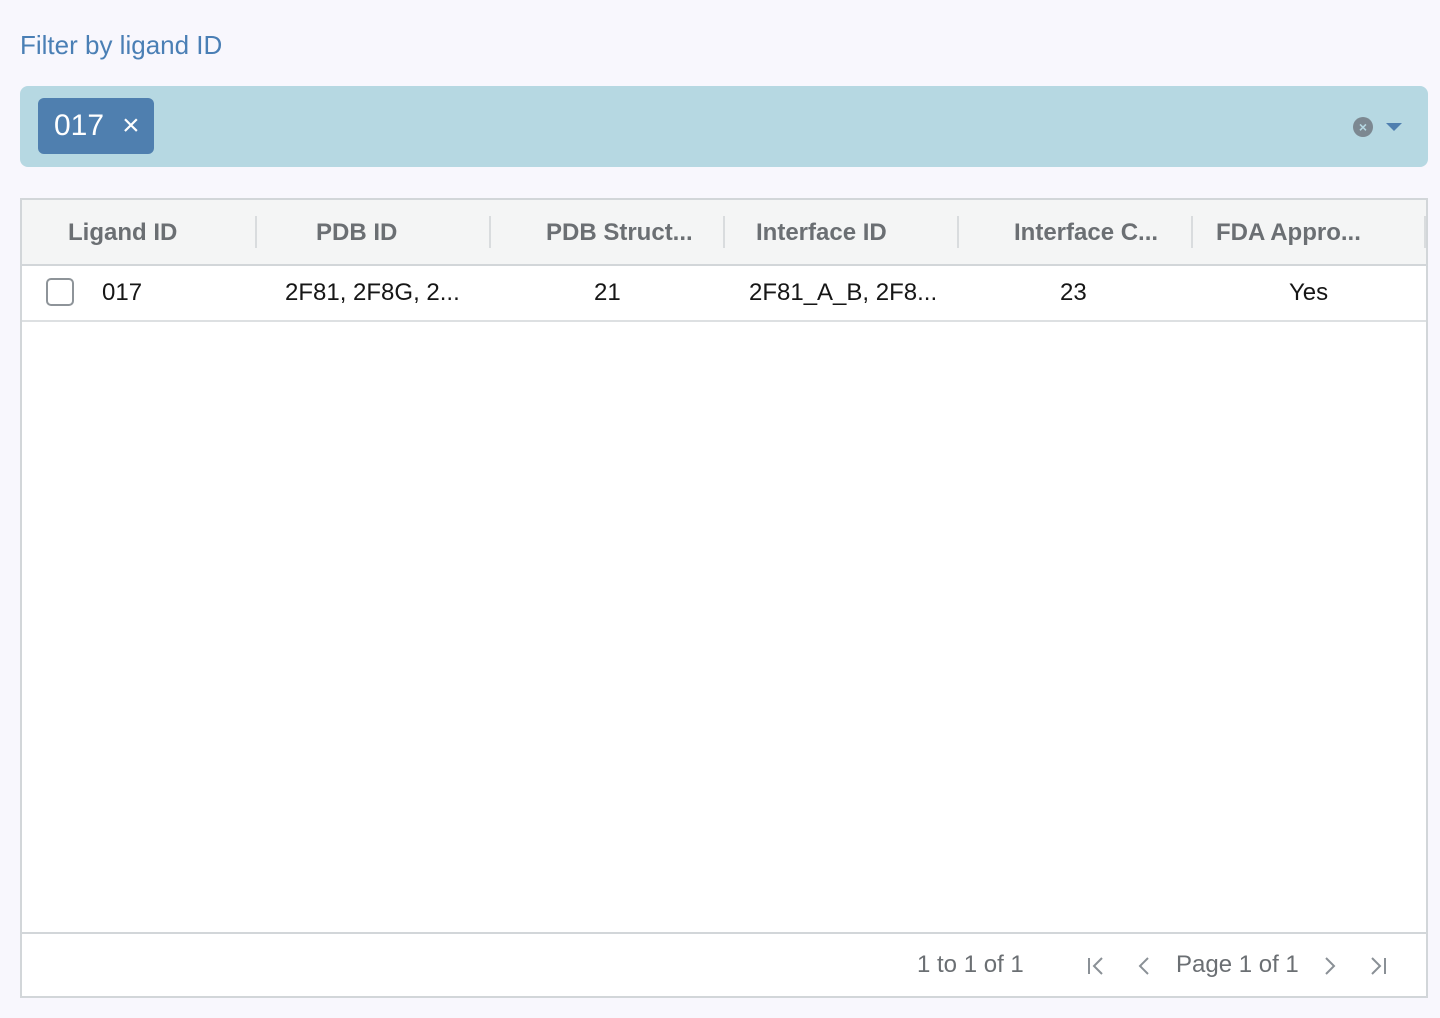 The width and height of the screenshot is (1440, 1018). What do you see at coordinates (724, 126) in the screenshot?
I see `ligand-filter-select: 017 × ×` at bounding box center [724, 126].